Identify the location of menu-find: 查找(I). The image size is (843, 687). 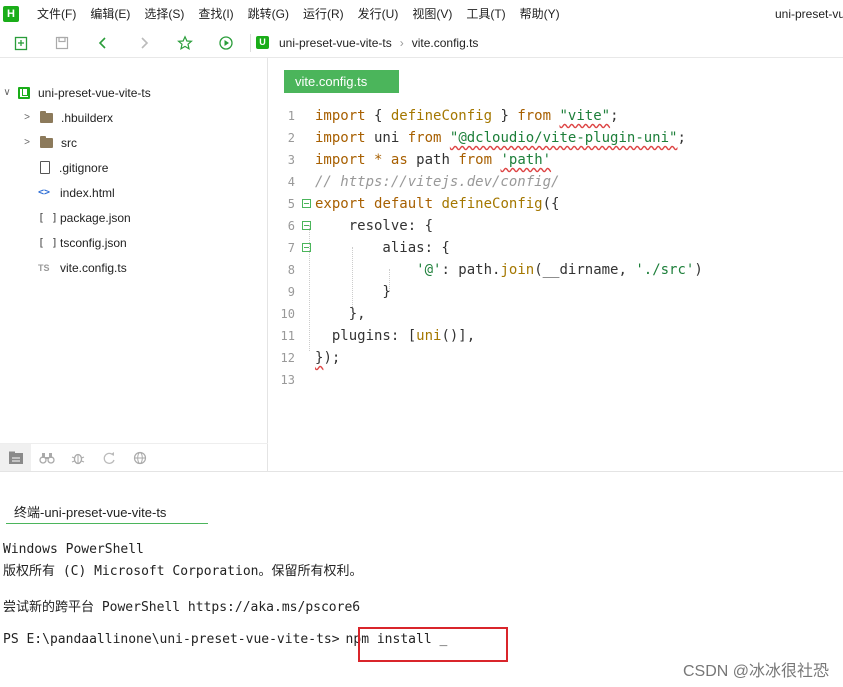
(215, 14).